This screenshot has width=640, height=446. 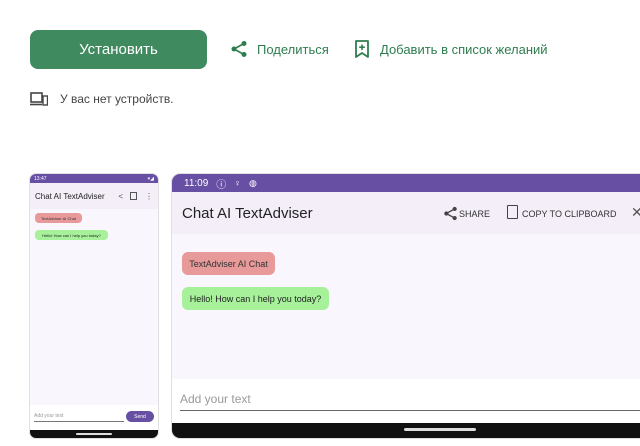 What do you see at coordinates (150, 178) in the screenshot?
I see `battery-icon: ▾◢` at bounding box center [150, 178].